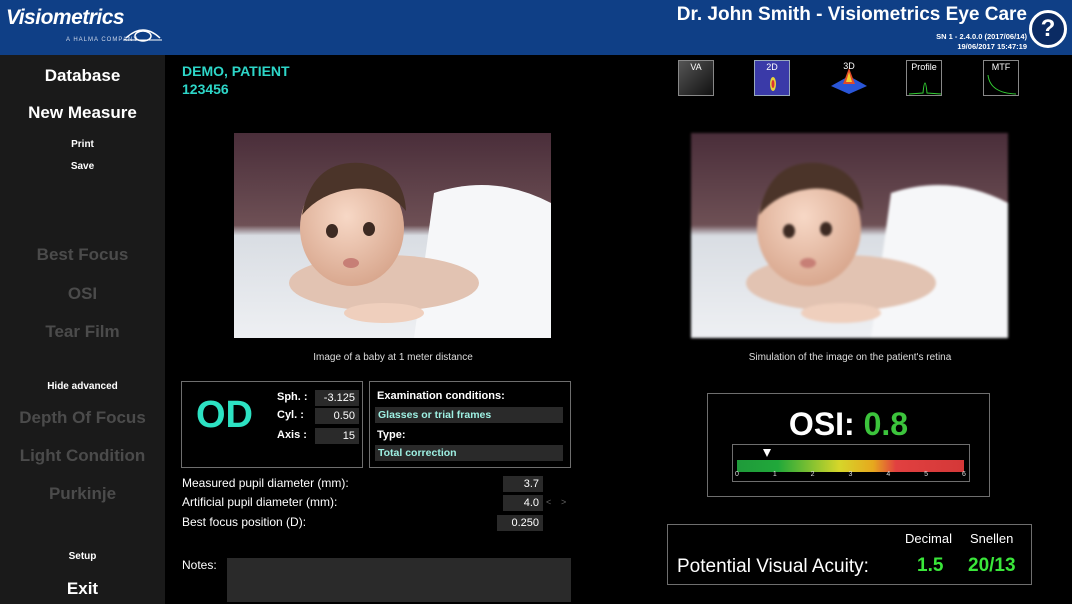  I want to click on sidebar-item-tear-film: Tear Film, so click(82, 332).